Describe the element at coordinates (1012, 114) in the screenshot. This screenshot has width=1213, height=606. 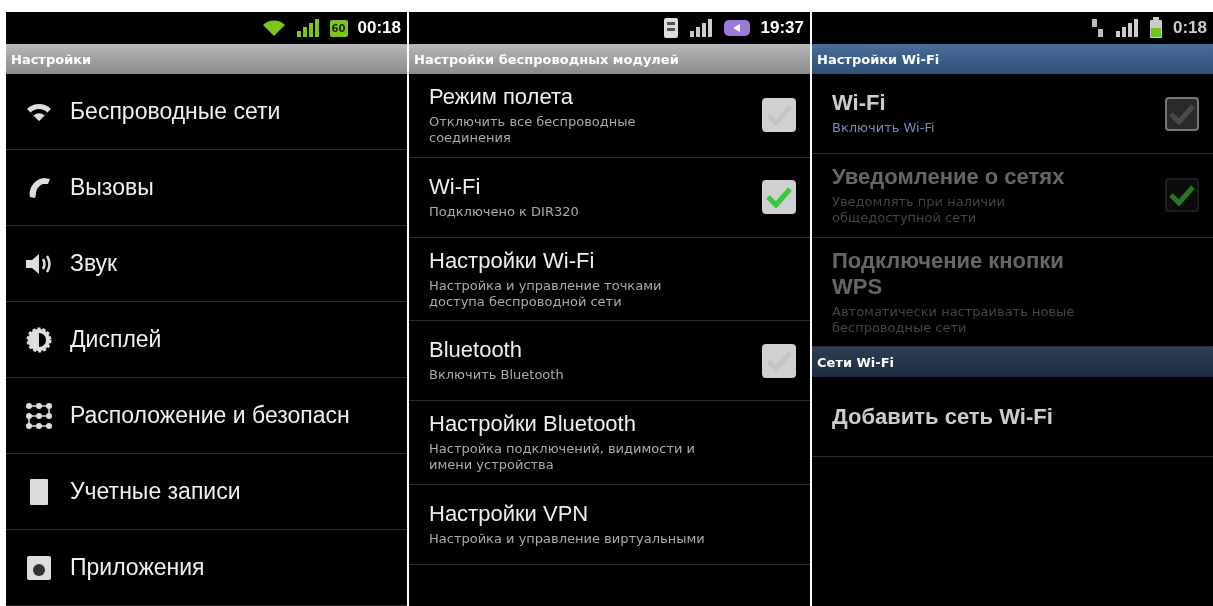
I see `preference-item: Wi-Fi Включить Wi-Fi` at that location.